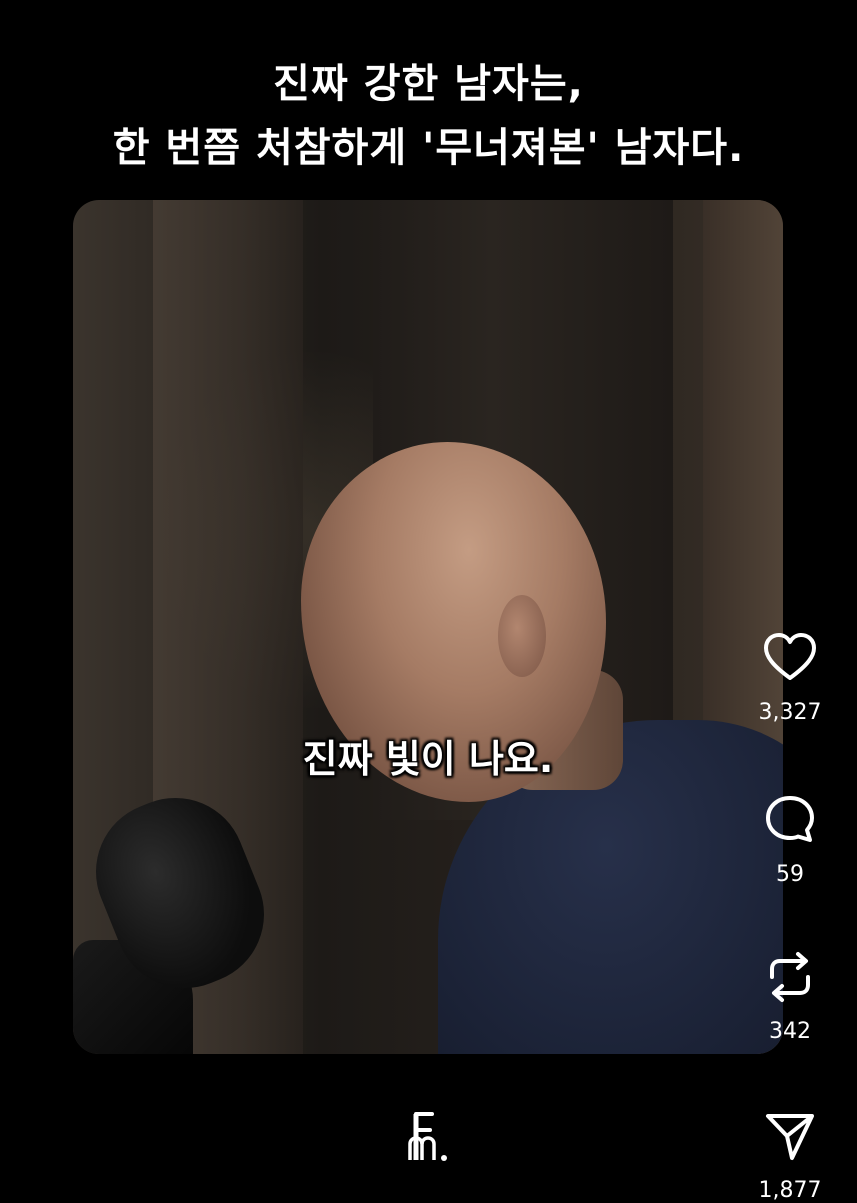 The width and height of the screenshot is (857, 1203). Describe the element at coordinates (790, 1136) in the screenshot. I see `send-paper-plane-icon` at that location.